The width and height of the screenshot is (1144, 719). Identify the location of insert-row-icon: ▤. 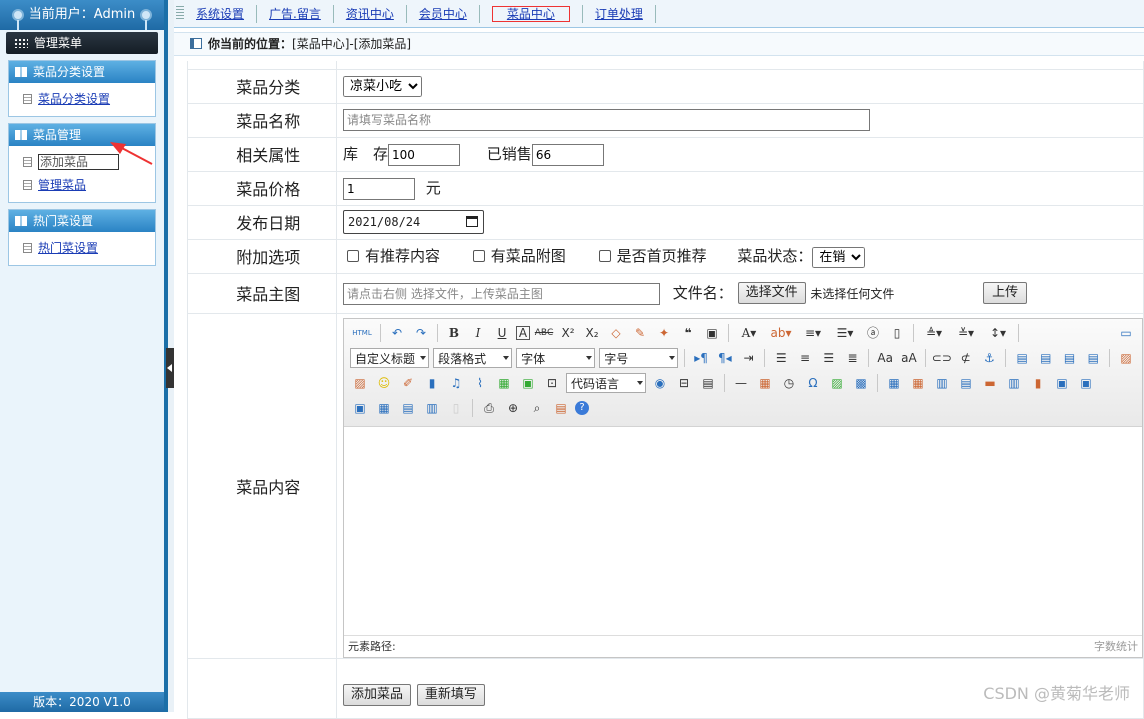
(966, 383).